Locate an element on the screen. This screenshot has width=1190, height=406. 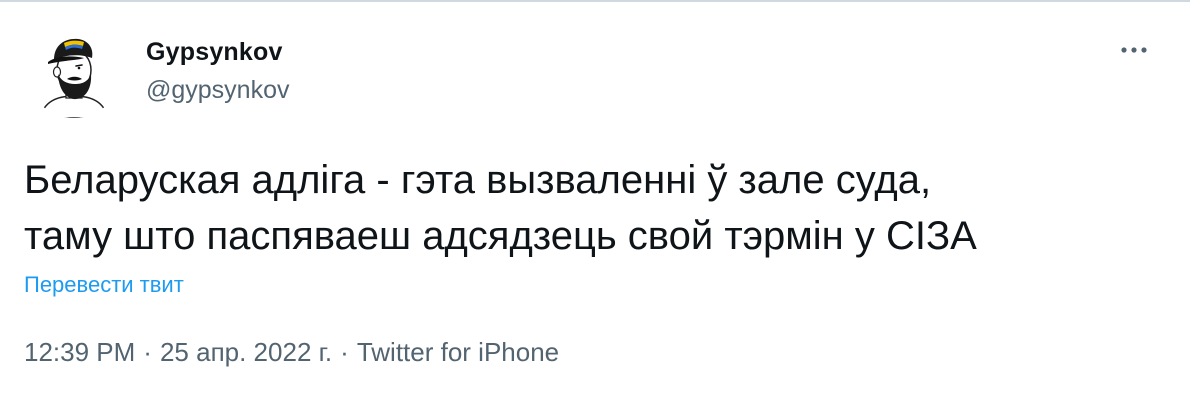
tweet-date: 25 апр. 2022 г. is located at coordinates (246, 352).